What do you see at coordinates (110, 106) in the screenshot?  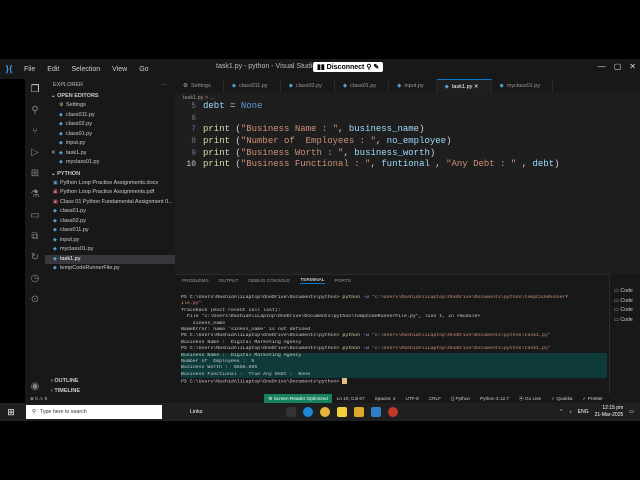 I see `open-editor-settings: ⚙ Settings` at bounding box center [110, 106].